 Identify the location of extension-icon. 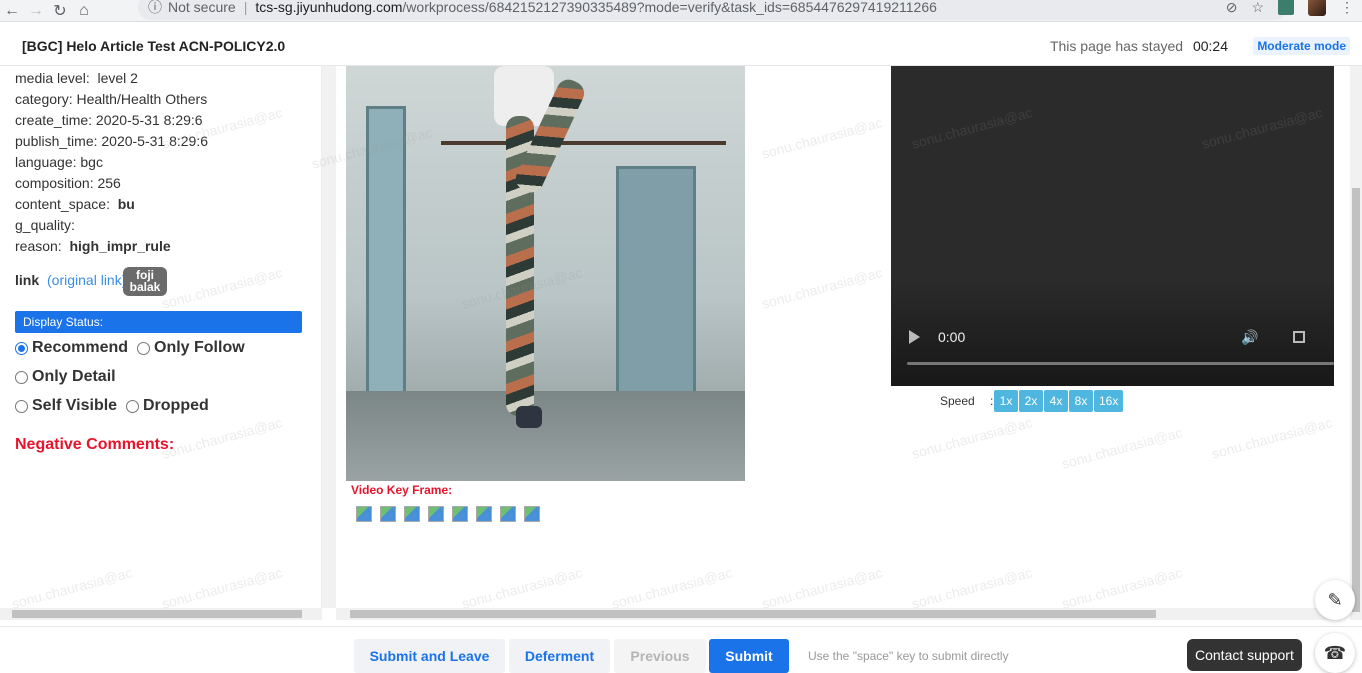
(1286, 7).